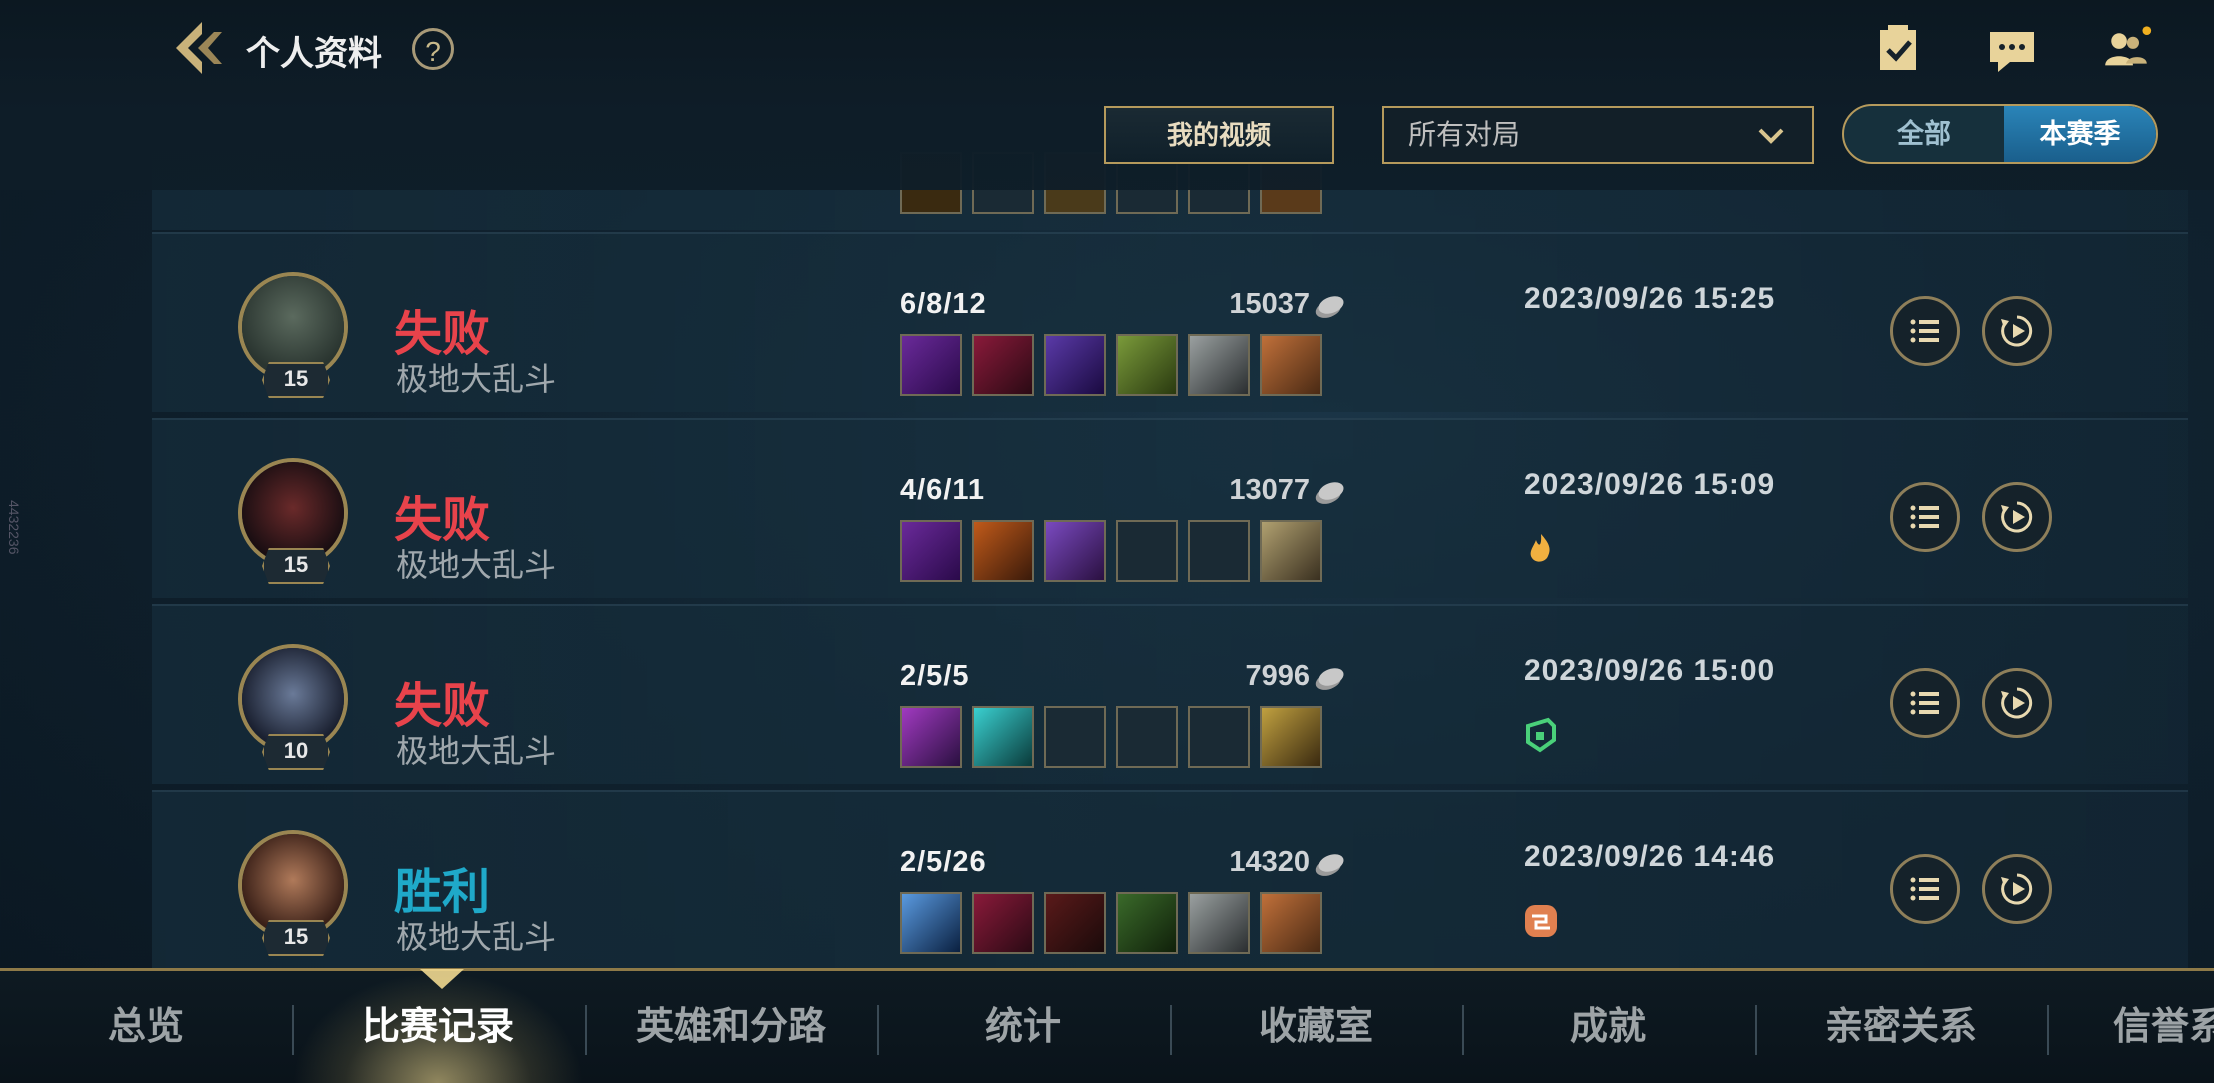  What do you see at coordinates (1608, 1027) in the screenshot?
I see `tab-achievements: 成就` at bounding box center [1608, 1027].